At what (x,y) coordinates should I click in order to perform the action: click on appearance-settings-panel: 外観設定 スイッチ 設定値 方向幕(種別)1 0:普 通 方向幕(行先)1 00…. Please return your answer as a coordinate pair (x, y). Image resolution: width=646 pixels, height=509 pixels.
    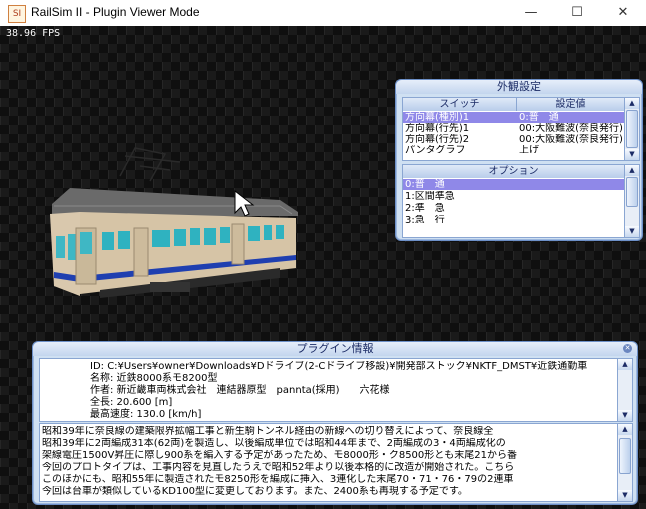
    Looking at the image, I should click on (519, 160).